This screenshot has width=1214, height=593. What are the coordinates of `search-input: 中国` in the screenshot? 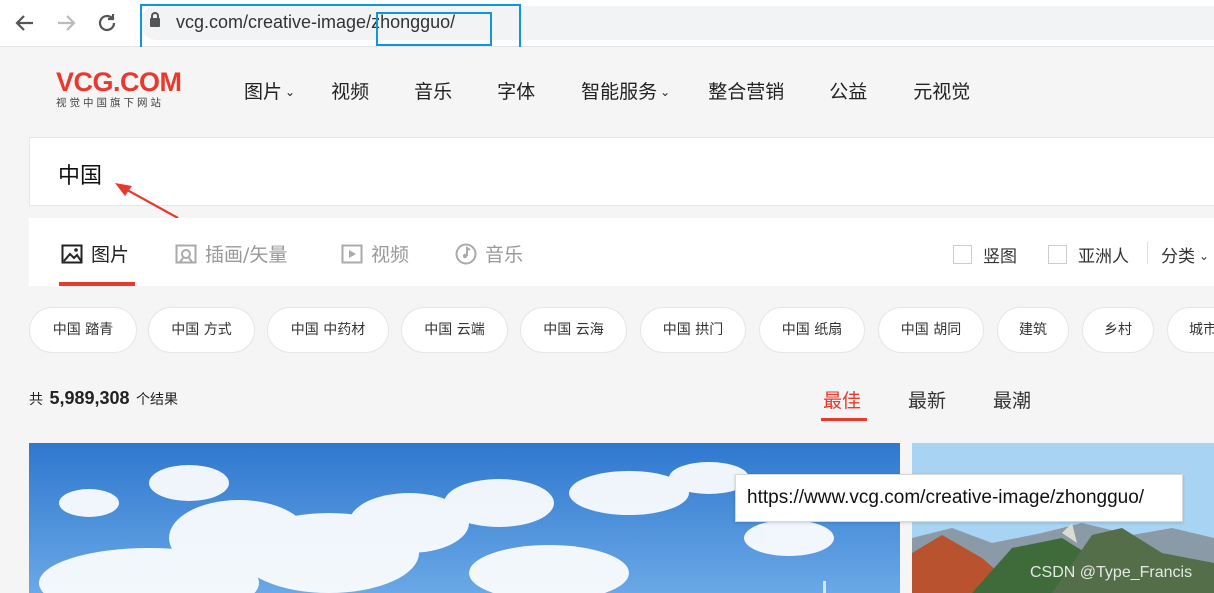 It's located at (621, 171).